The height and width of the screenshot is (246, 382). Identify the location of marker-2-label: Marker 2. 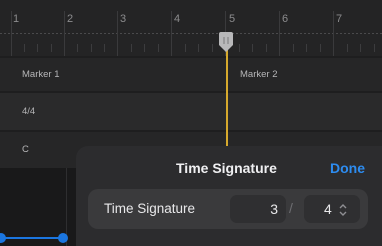
(258, 74).